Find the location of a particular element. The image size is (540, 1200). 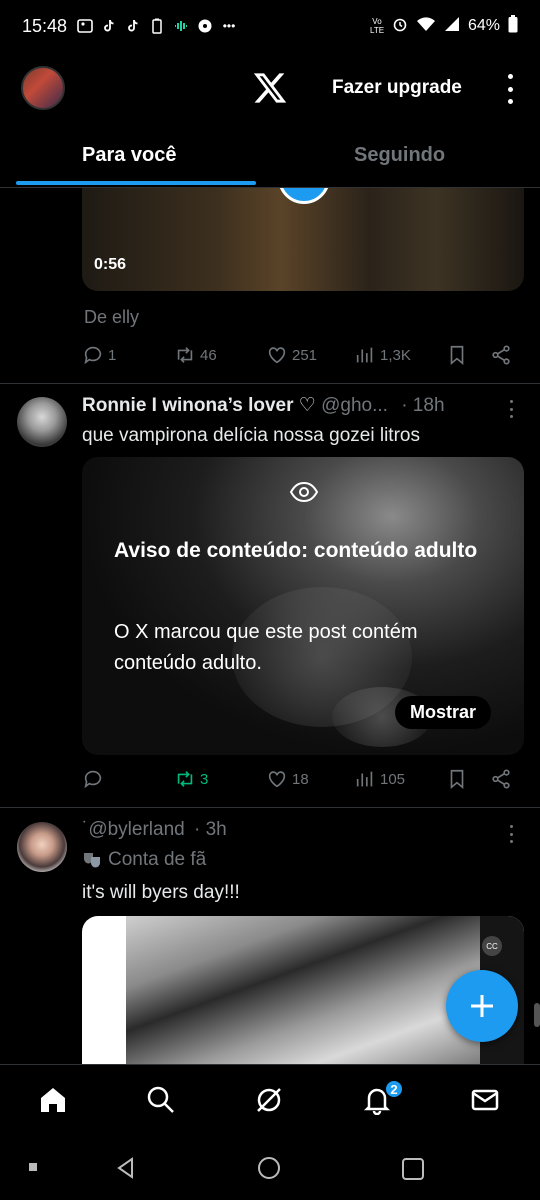

post-actions: 3 18 105 is located at coordinates (302, 783).